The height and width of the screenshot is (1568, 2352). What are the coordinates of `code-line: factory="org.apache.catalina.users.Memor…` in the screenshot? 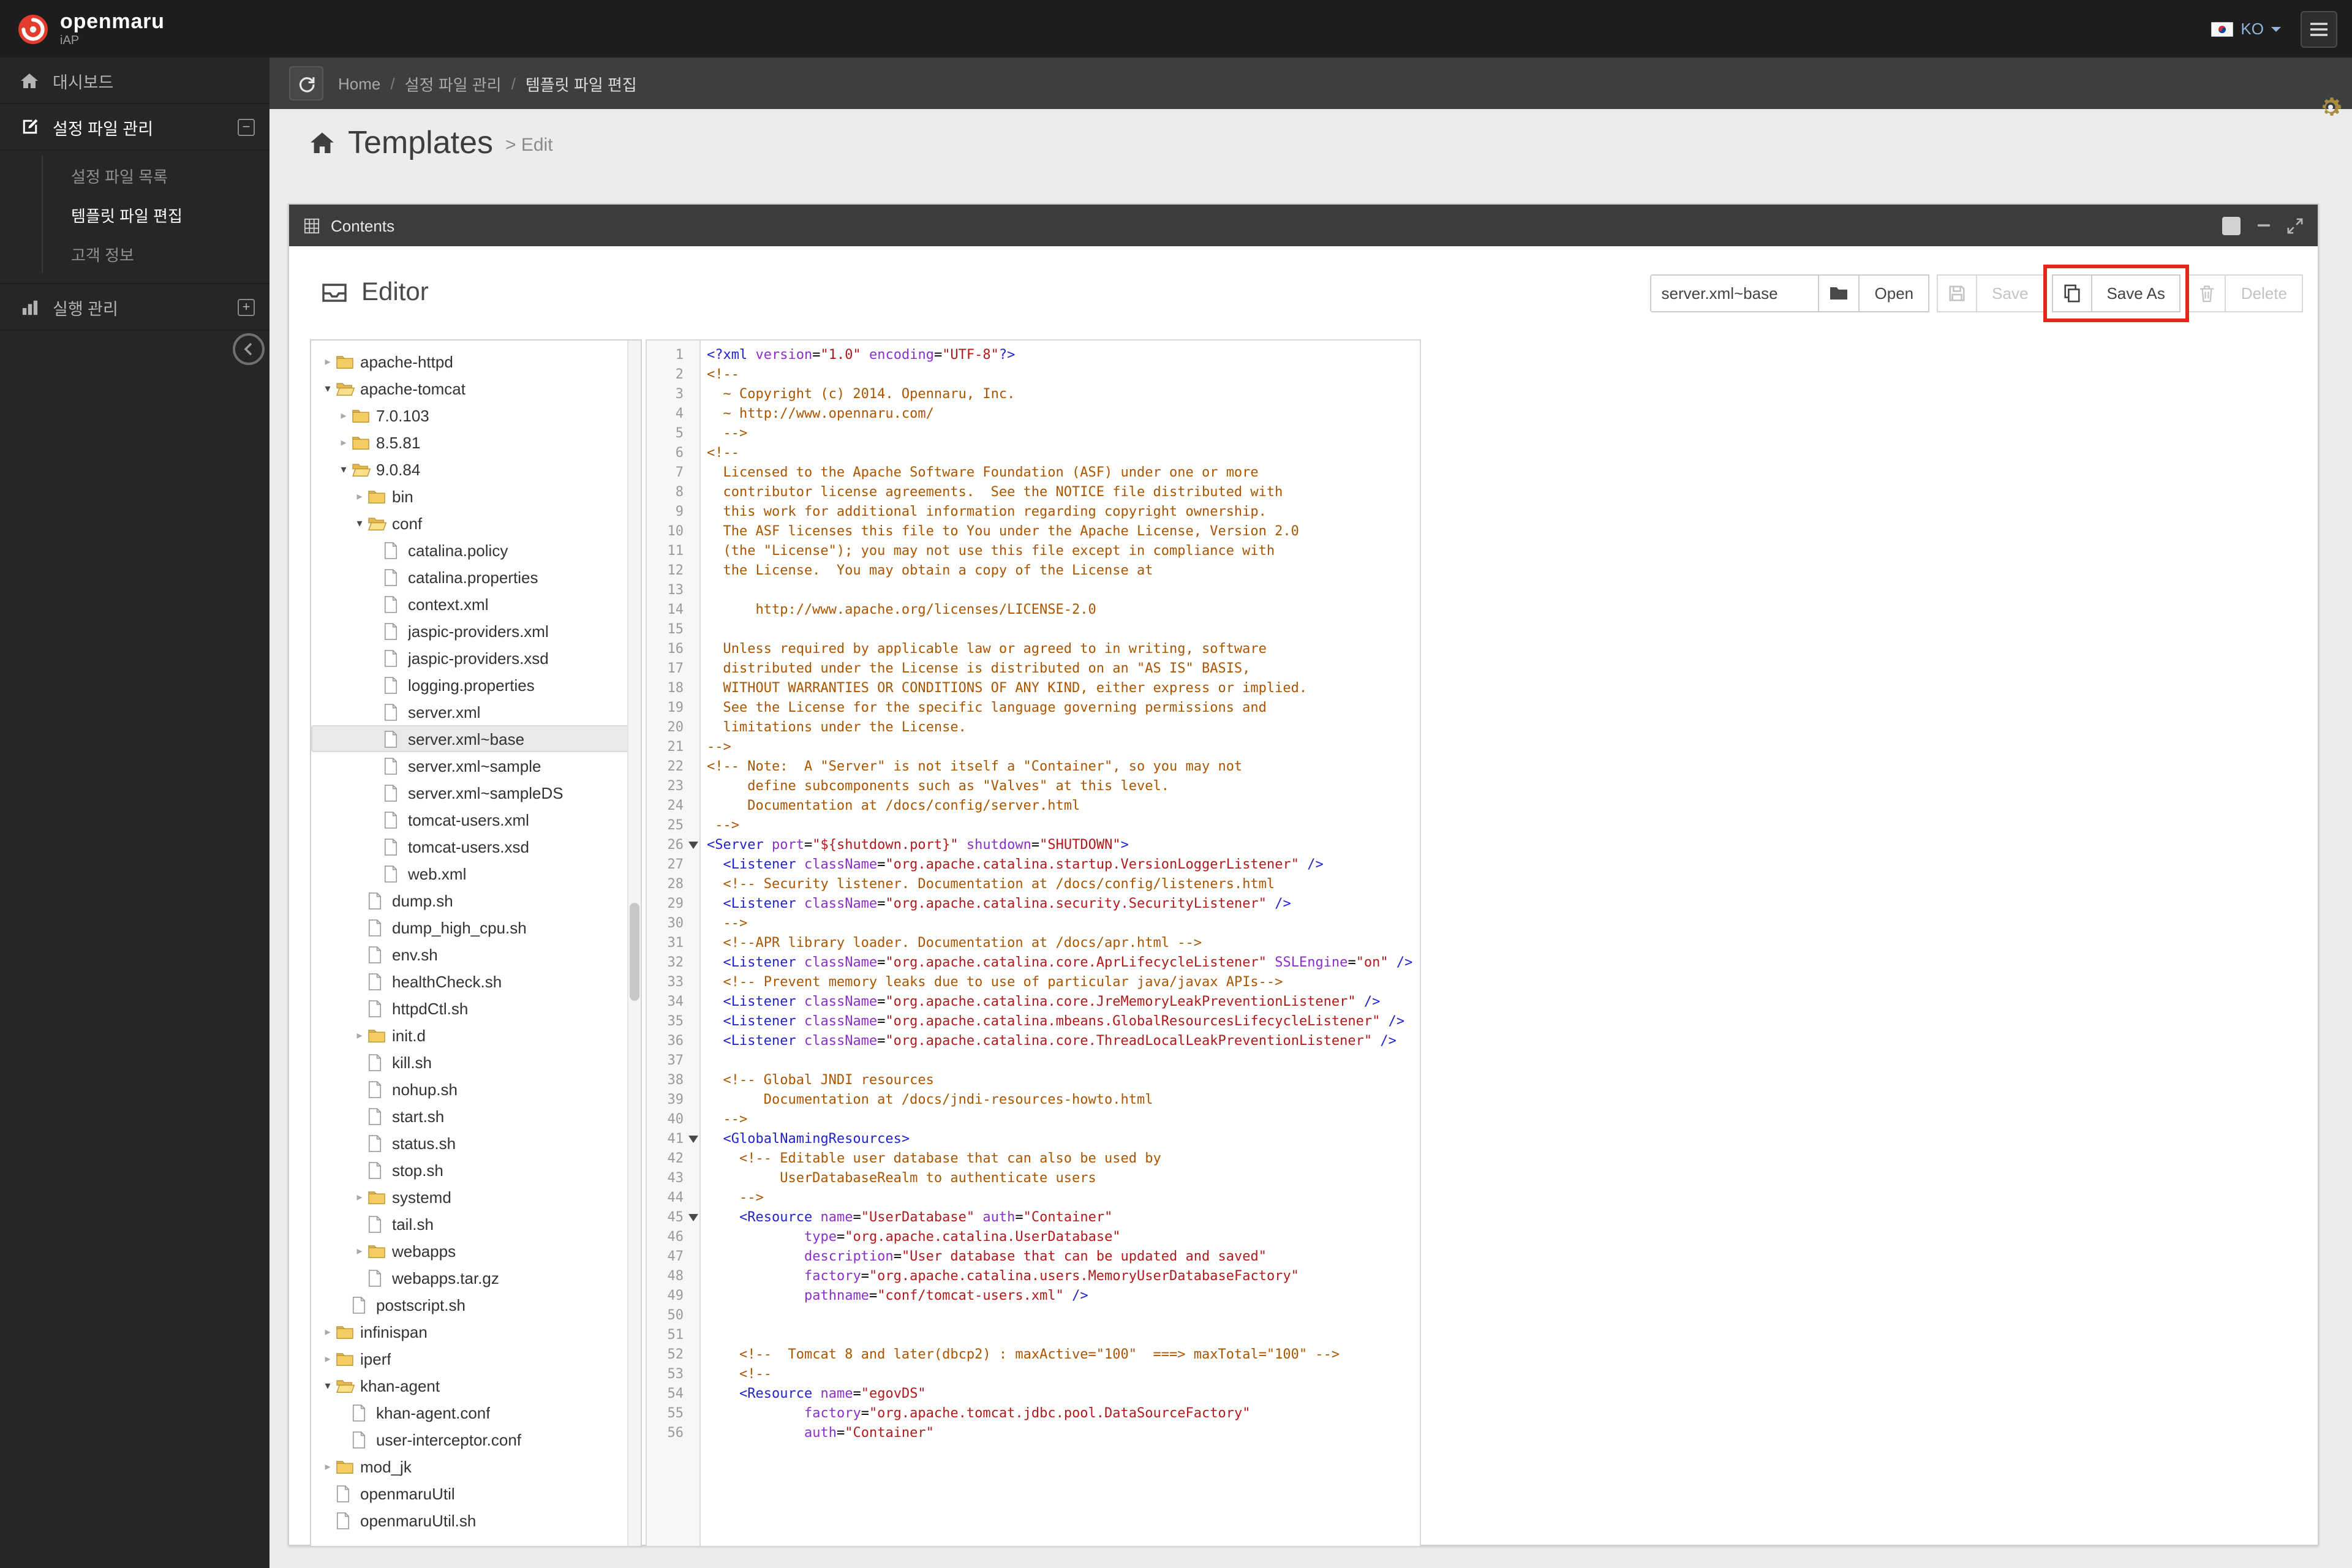 It's located at (1063, 1276).